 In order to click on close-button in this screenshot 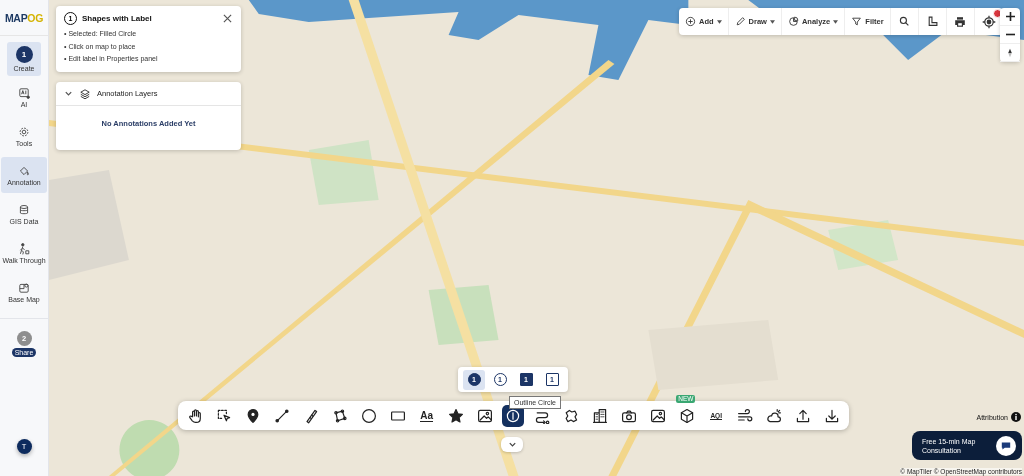, I will do `click(227, 18)`.